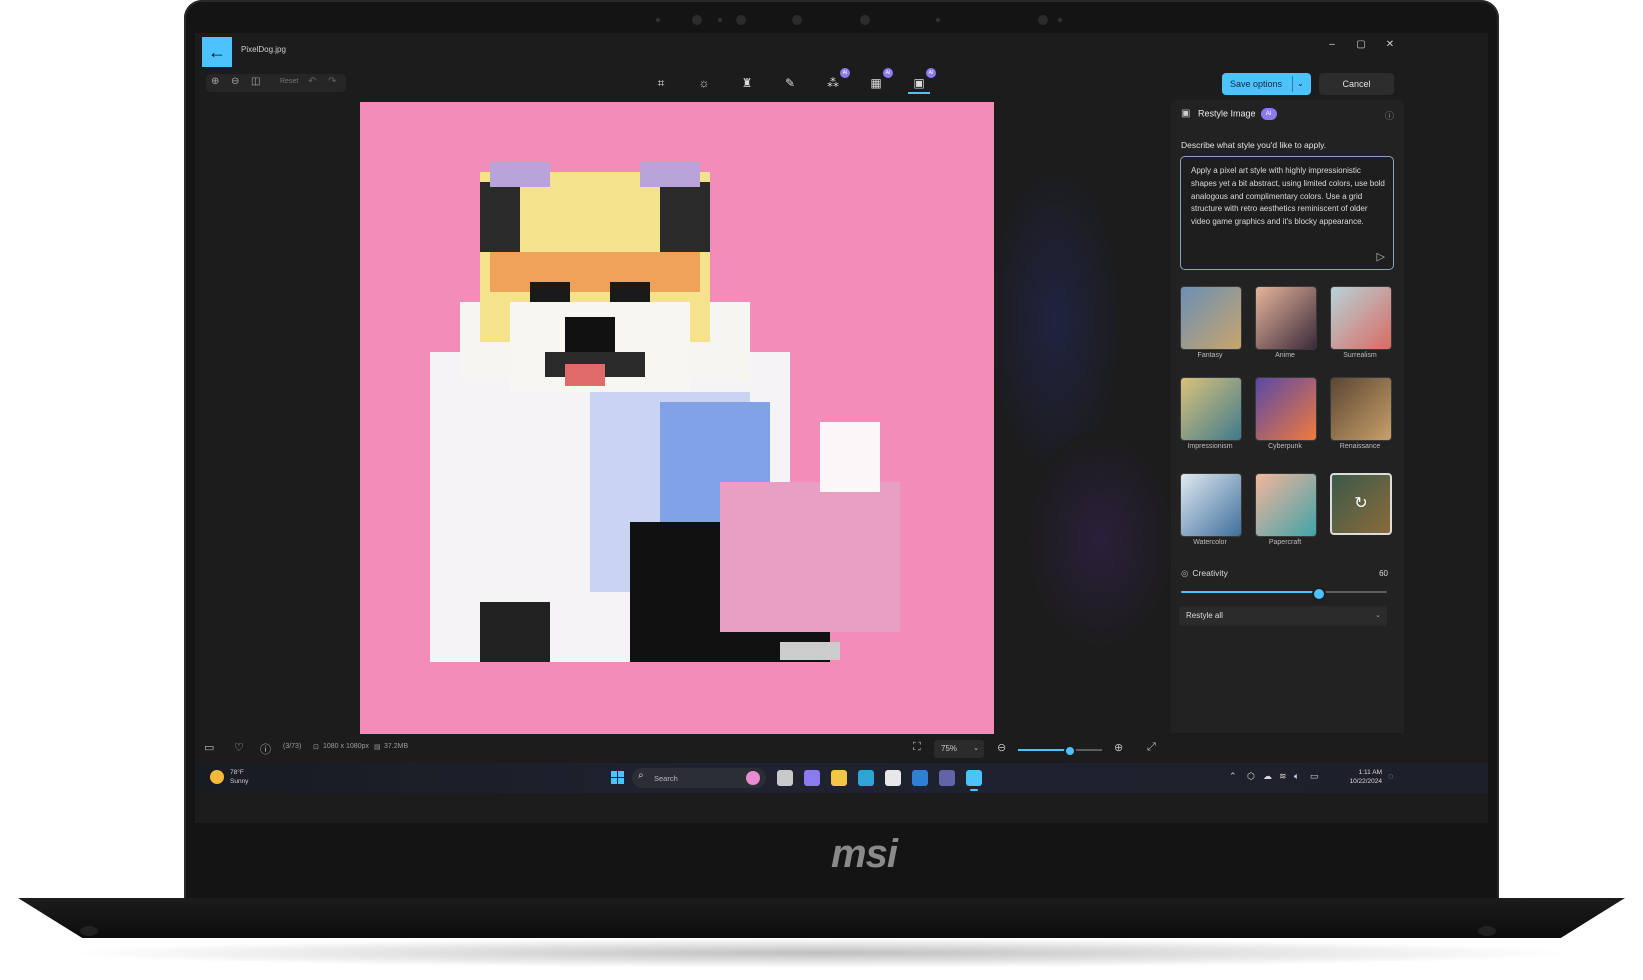 The image size is (1643, 980). I want to click on style-option: Watercolor, so click(1211, 515).